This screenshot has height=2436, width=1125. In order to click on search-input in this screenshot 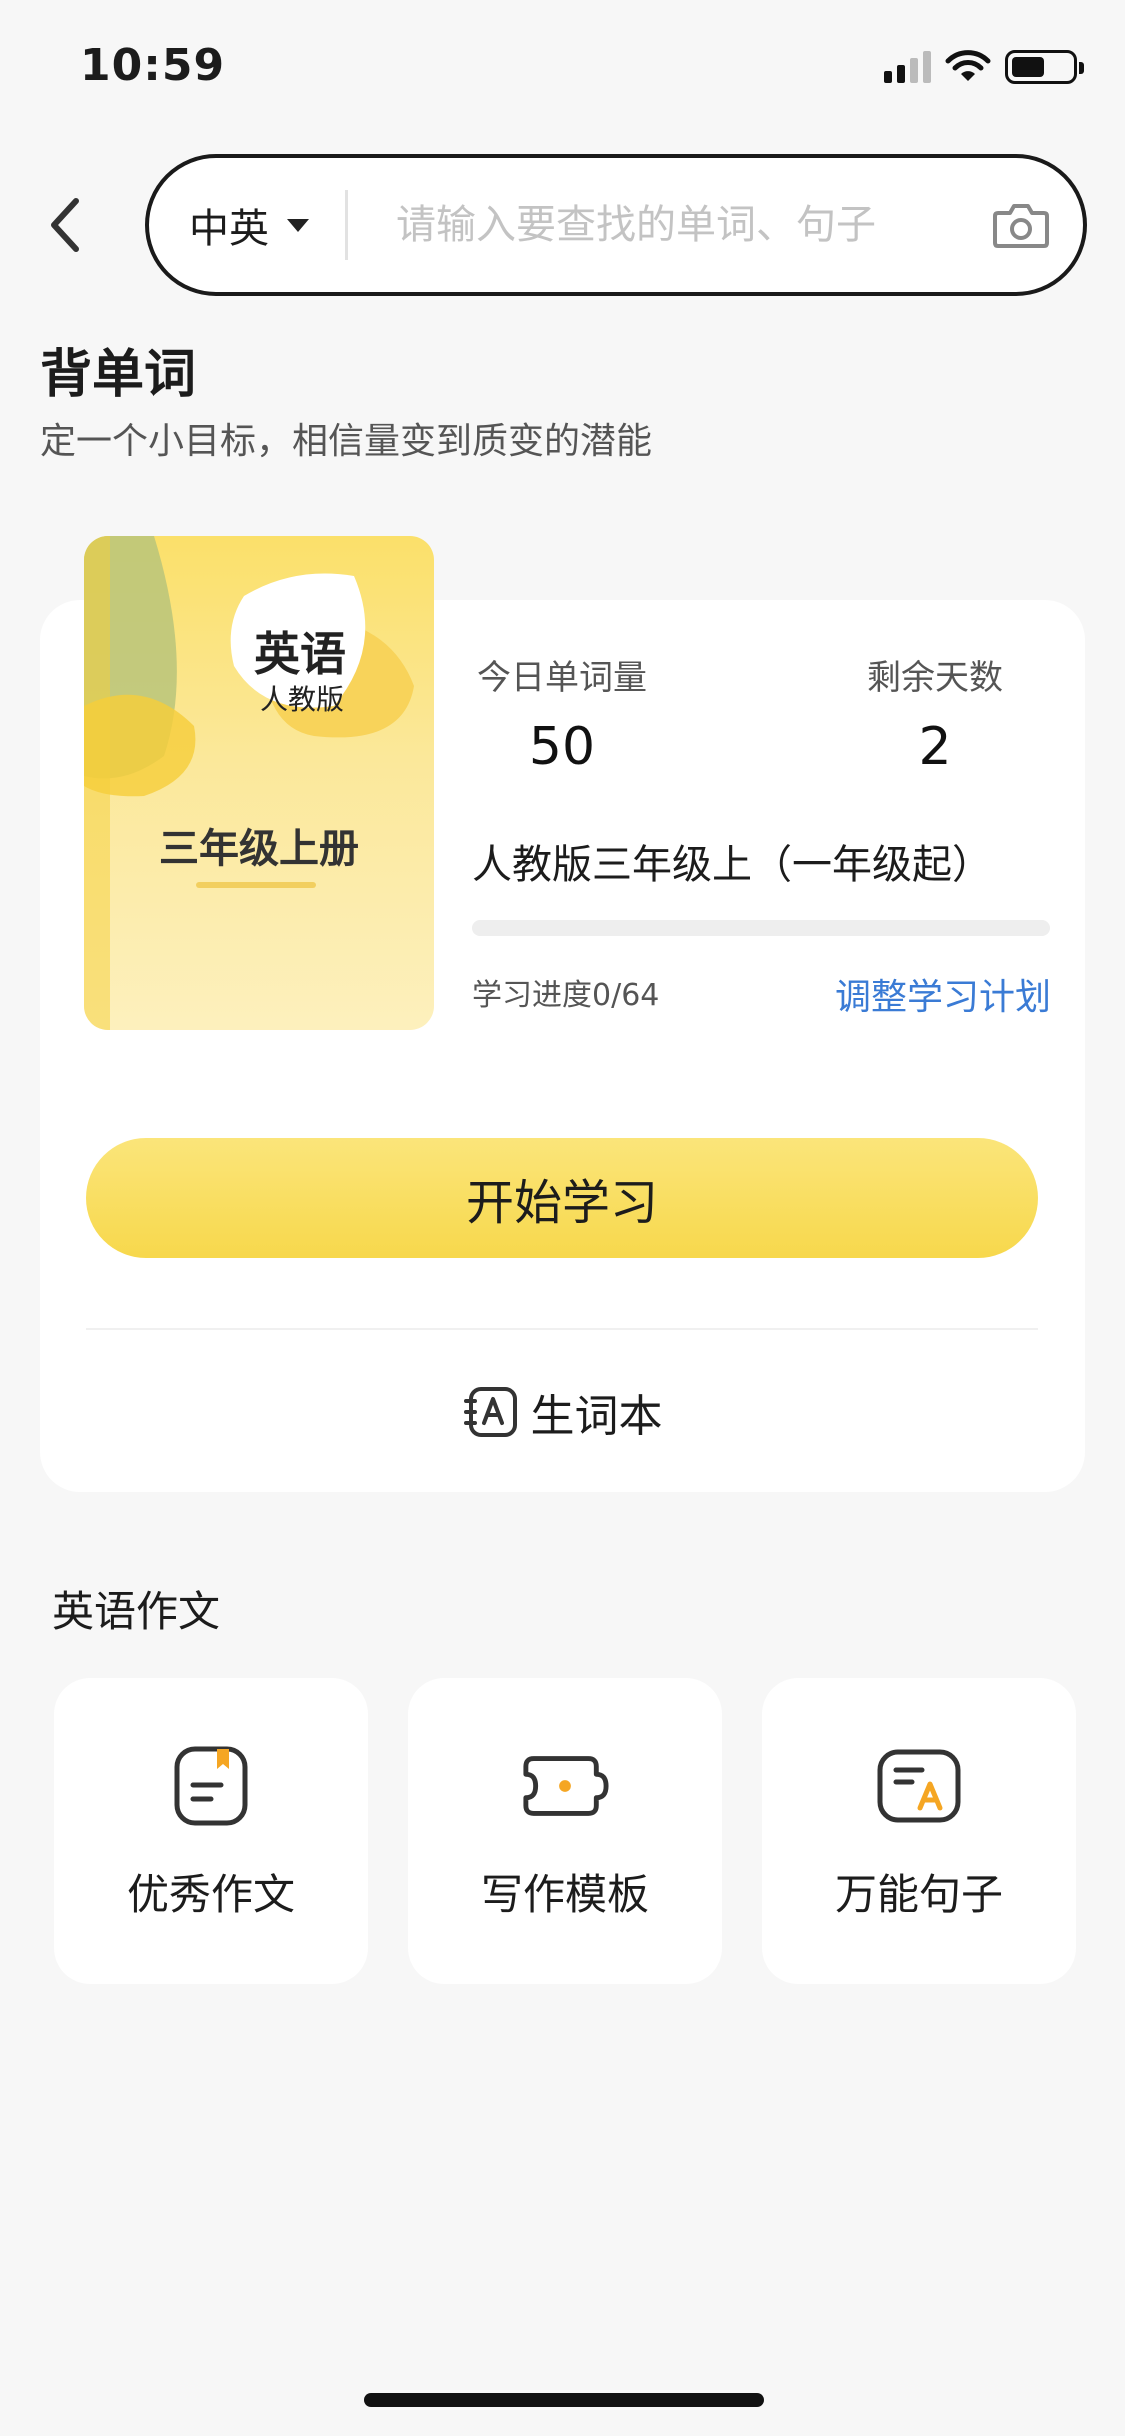, I will do `click(693, 225)`.